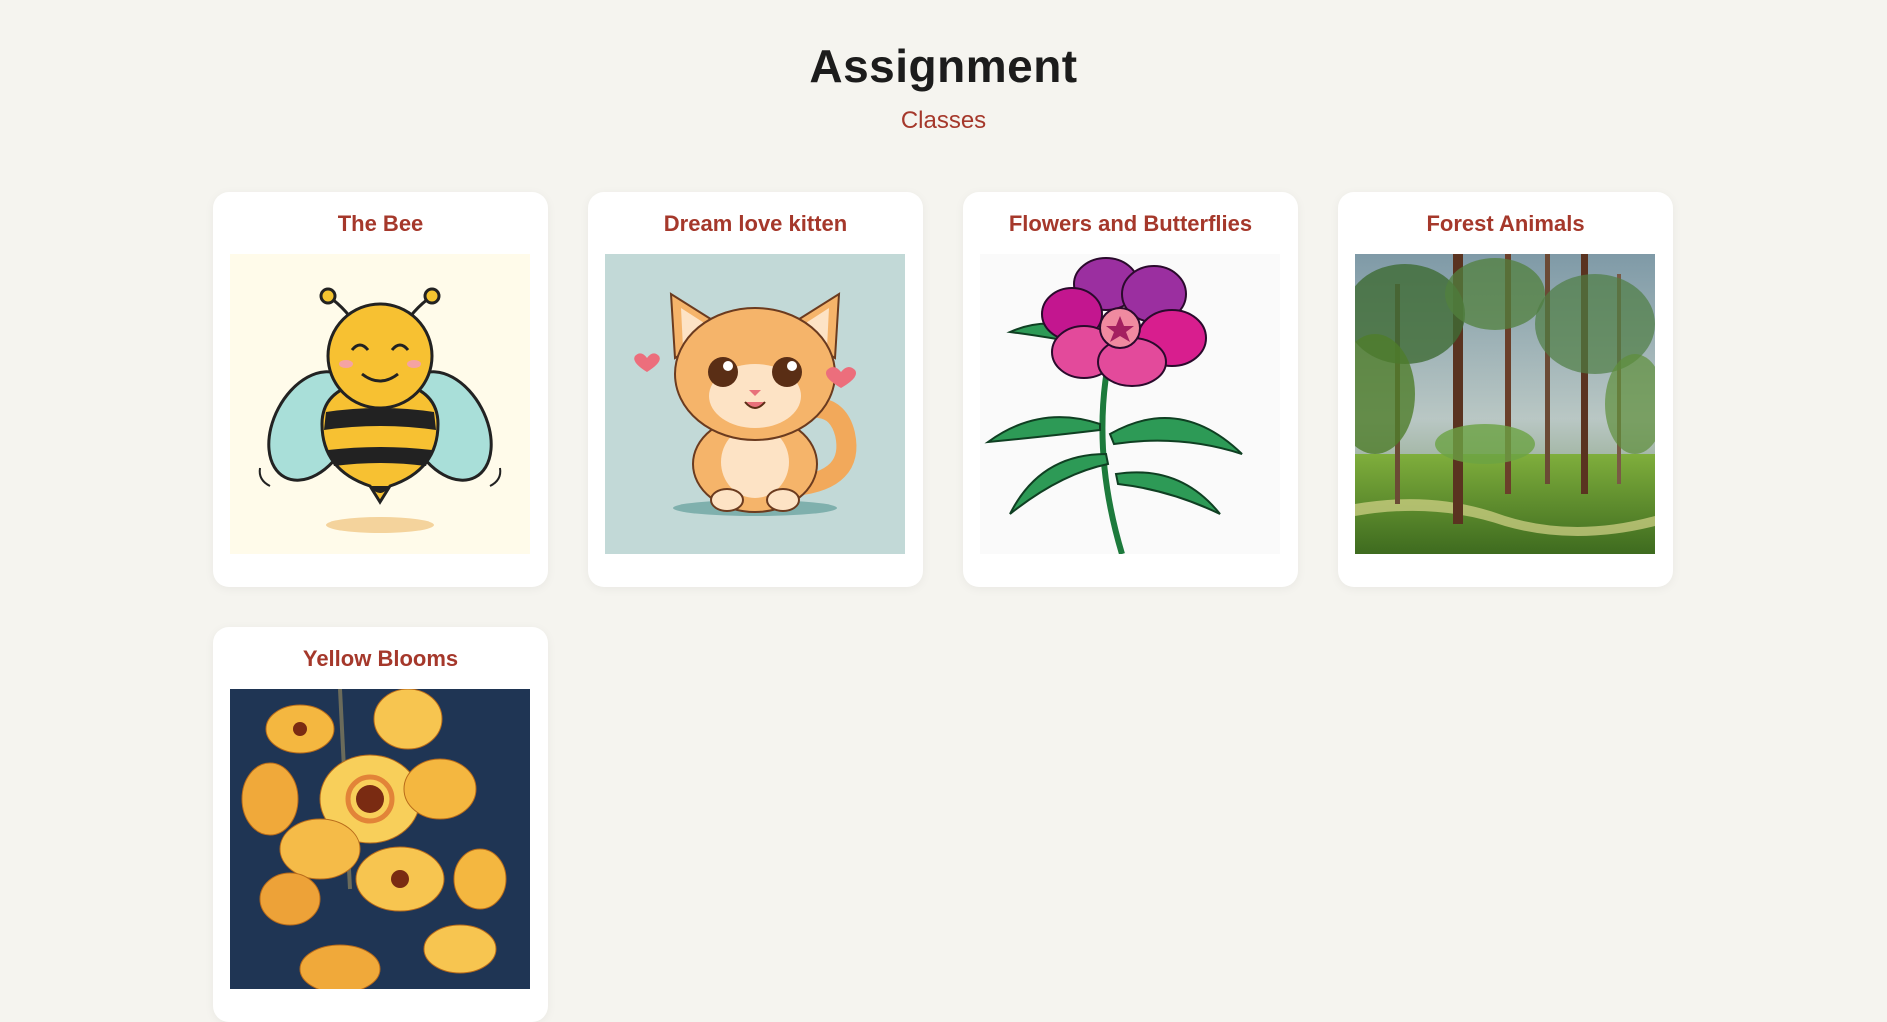 This screenshot has width=1887, height=1022. Describe the element at coordinates (943, 120) in the screenshot. I see `page-subtitle: Classes` at that location.